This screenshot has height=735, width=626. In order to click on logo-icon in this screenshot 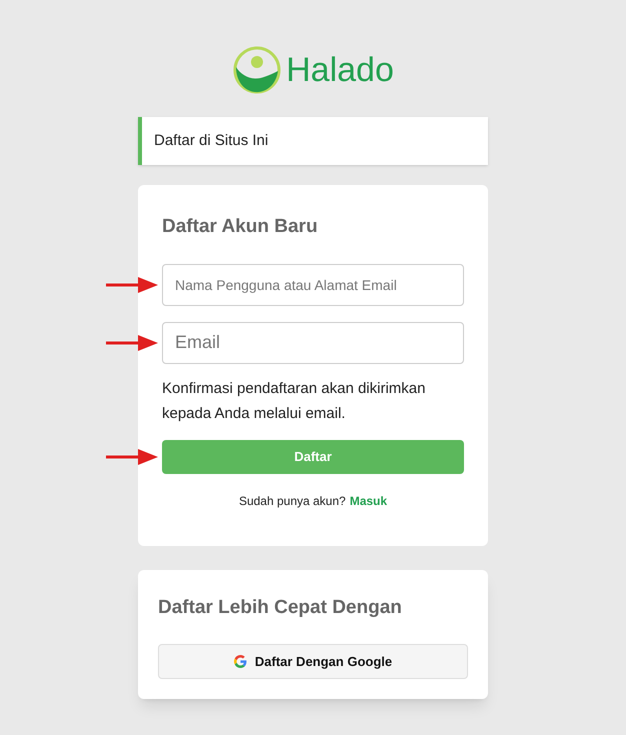, I will do `click(257, 70)`.